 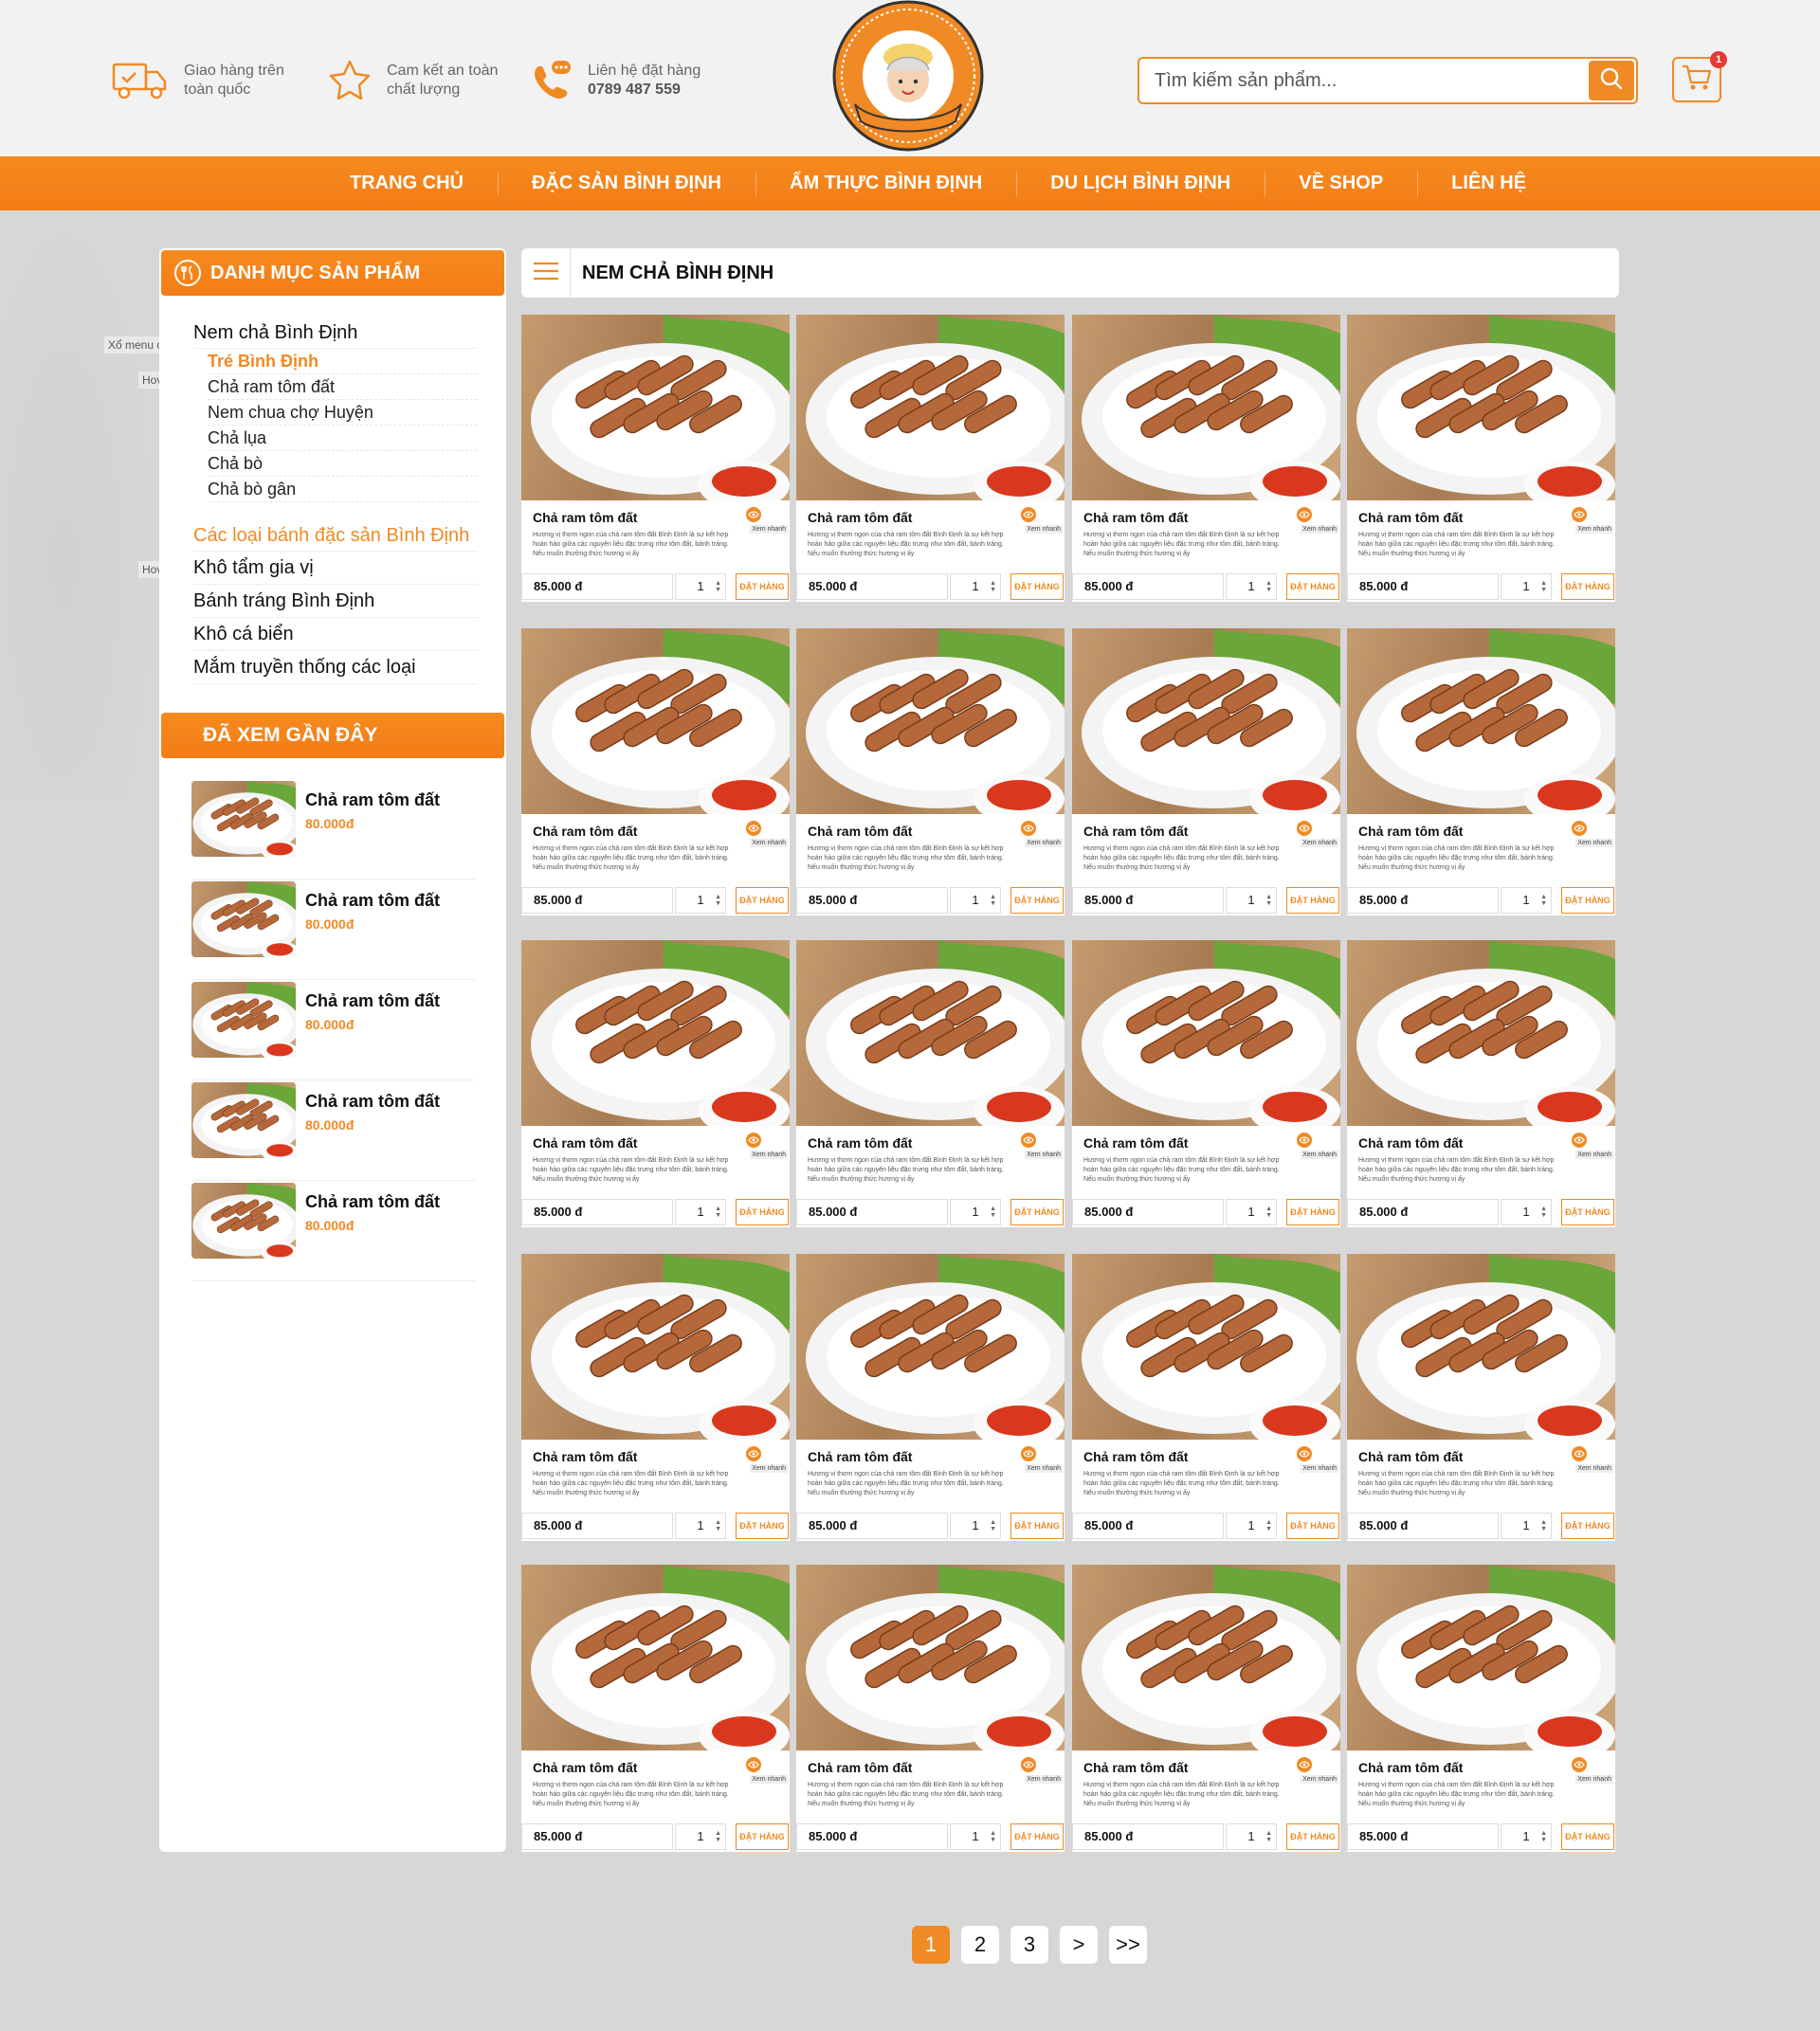 I want to click on next-page-button: >, so click(x=1079, y=1945).